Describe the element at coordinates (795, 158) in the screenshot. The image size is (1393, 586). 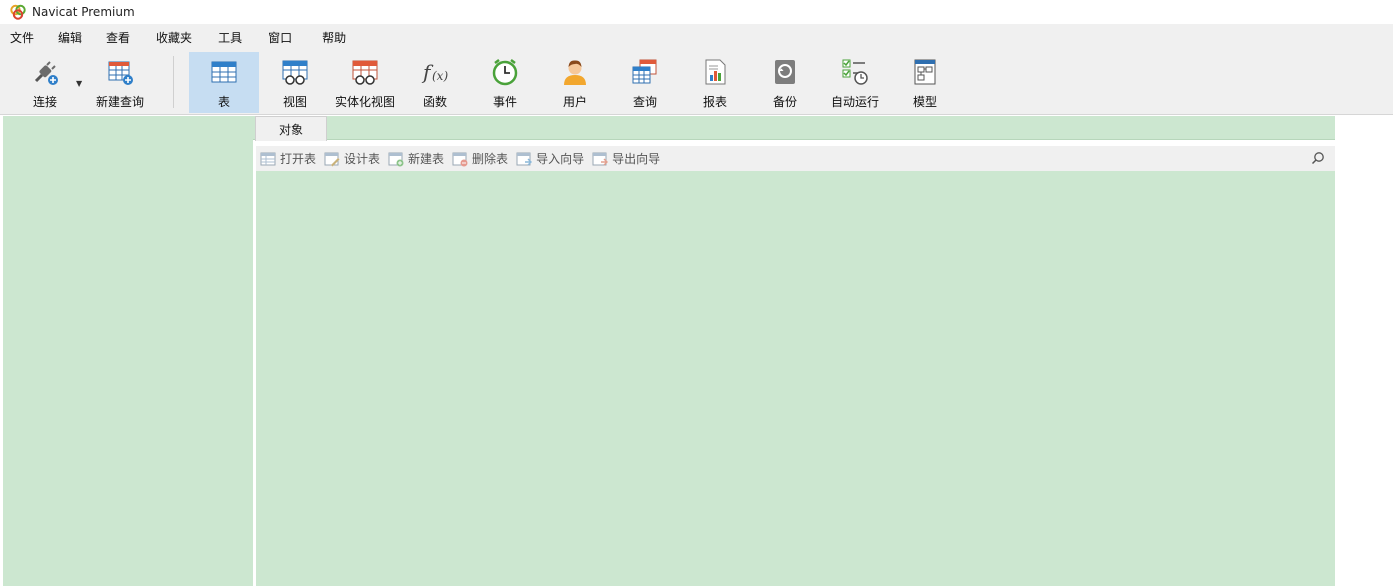
I see `object-toolbar: 打开表 设计表 新建表 删除表 导入向导 导出向导` at that location.